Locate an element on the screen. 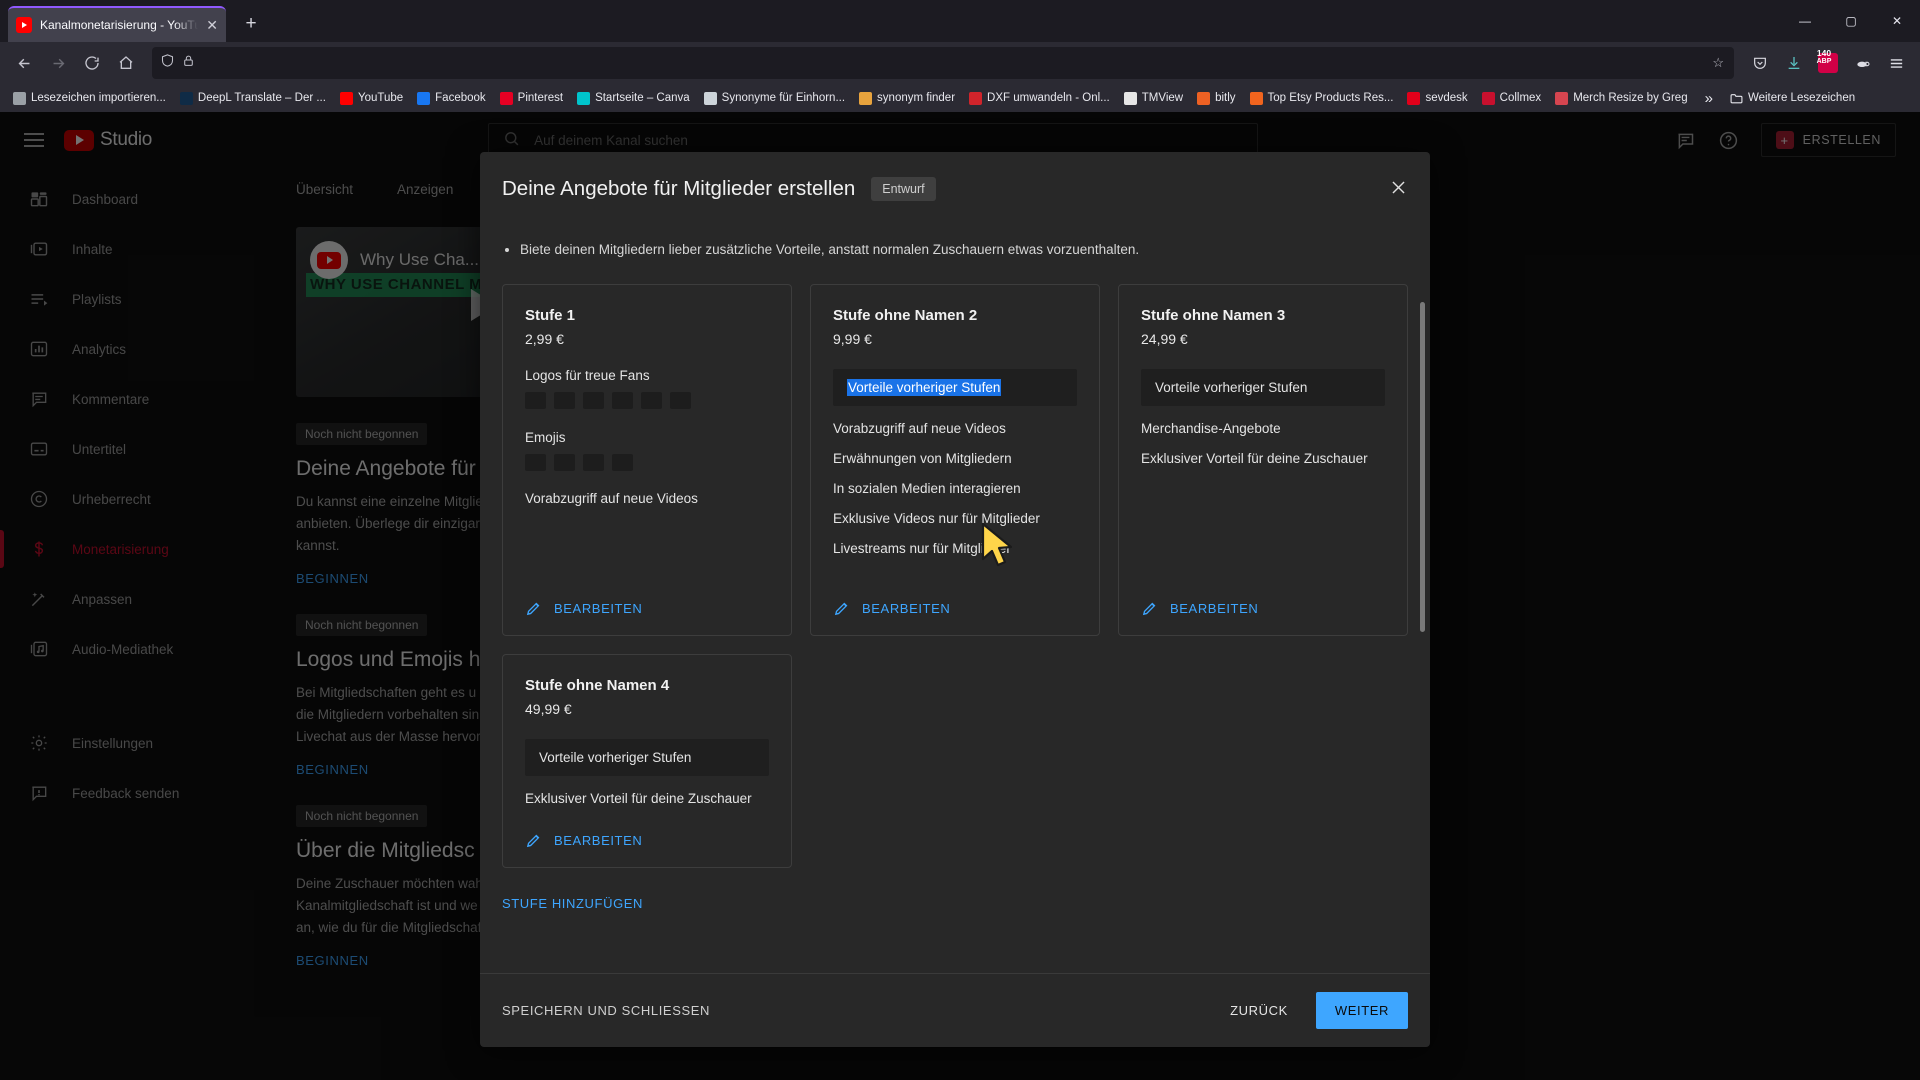  mouse-cursor is located at coordinates (997, 544).